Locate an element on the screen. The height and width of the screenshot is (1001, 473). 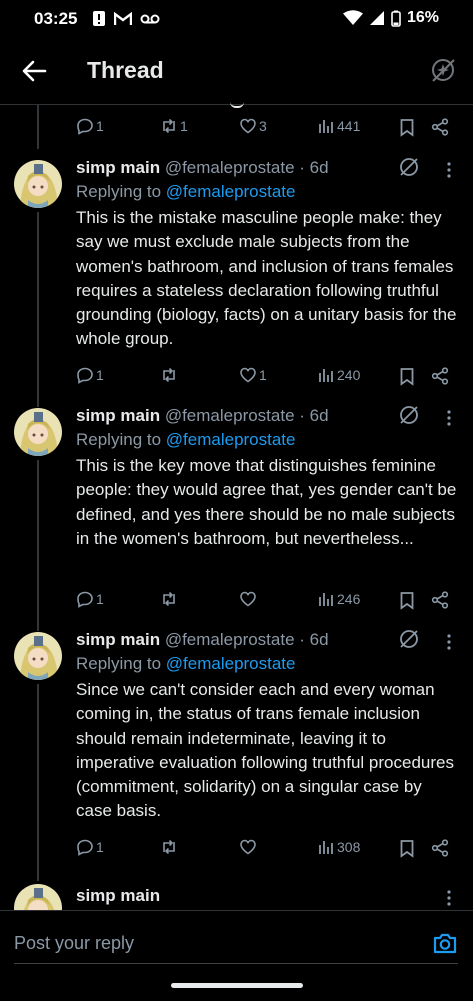
views-button: 246 is located at coordinates (338, 599).